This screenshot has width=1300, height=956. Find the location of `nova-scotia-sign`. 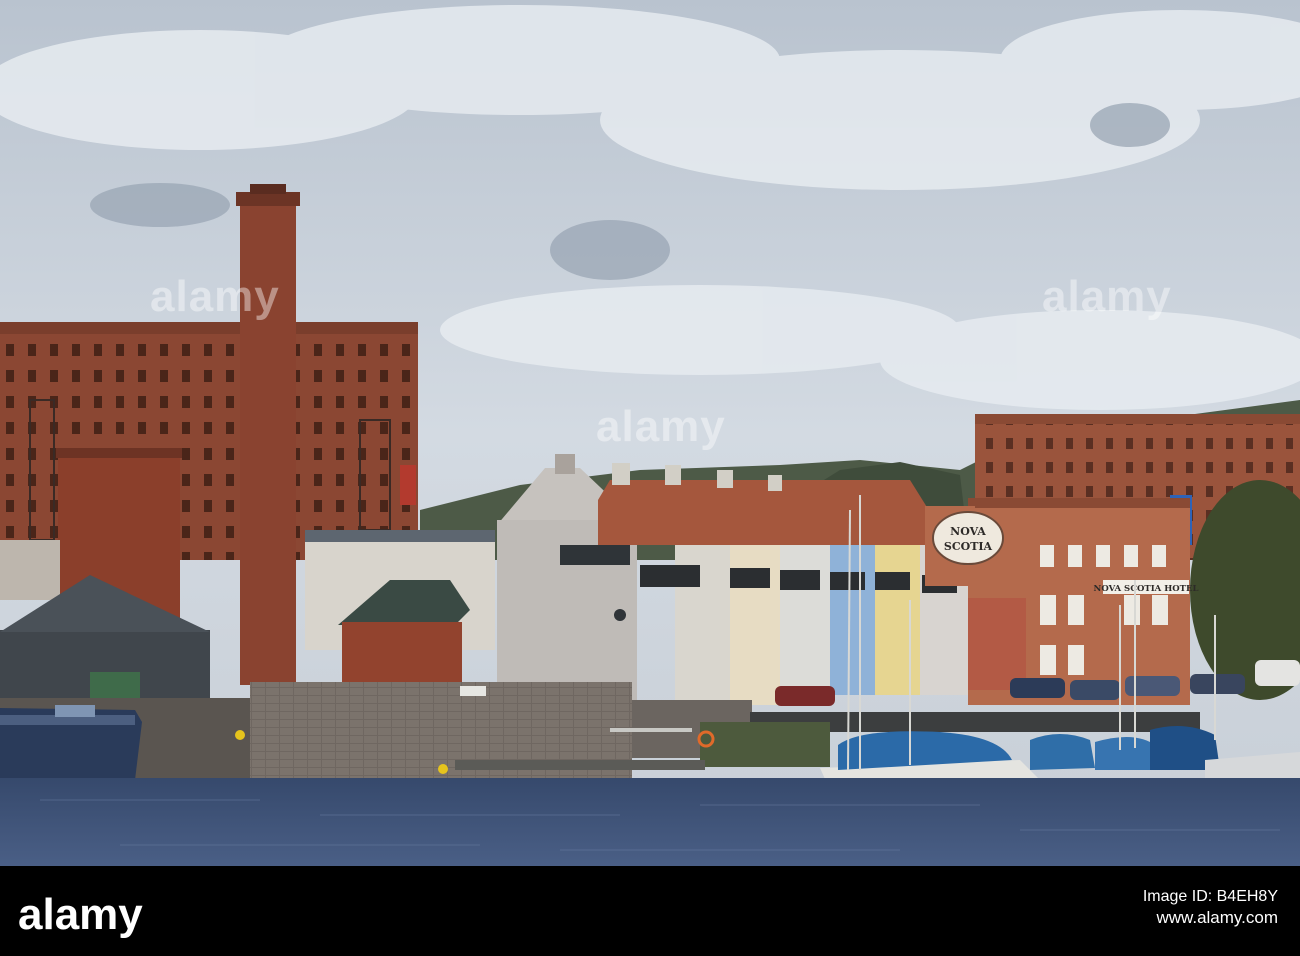

nova-scotia-sign is located at coordinates (968, 538).